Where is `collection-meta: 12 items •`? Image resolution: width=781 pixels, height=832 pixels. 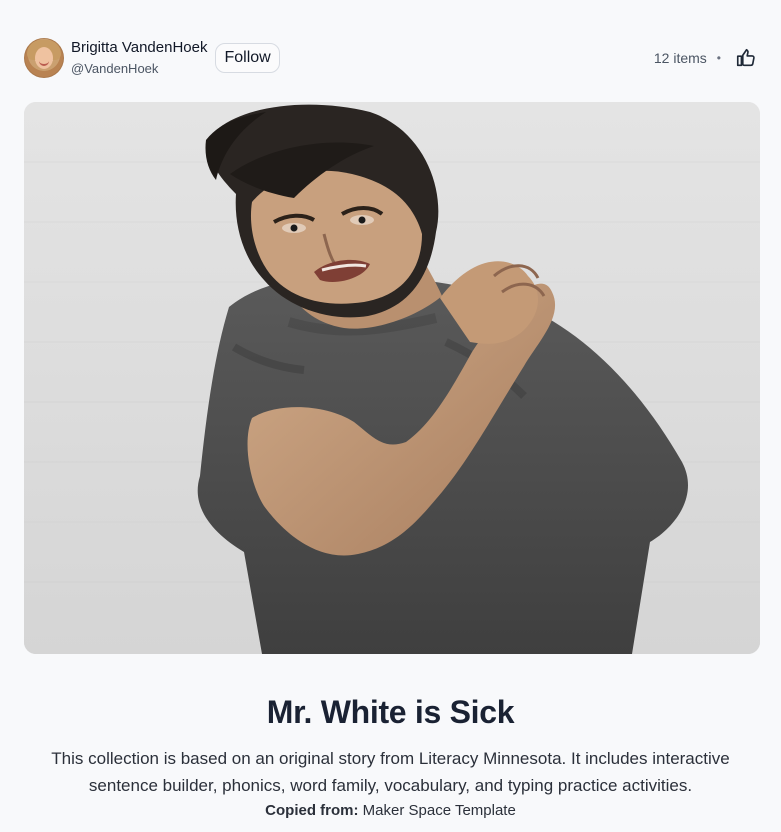 collection-meta: 12 items • is located at coordinates (705, 58).